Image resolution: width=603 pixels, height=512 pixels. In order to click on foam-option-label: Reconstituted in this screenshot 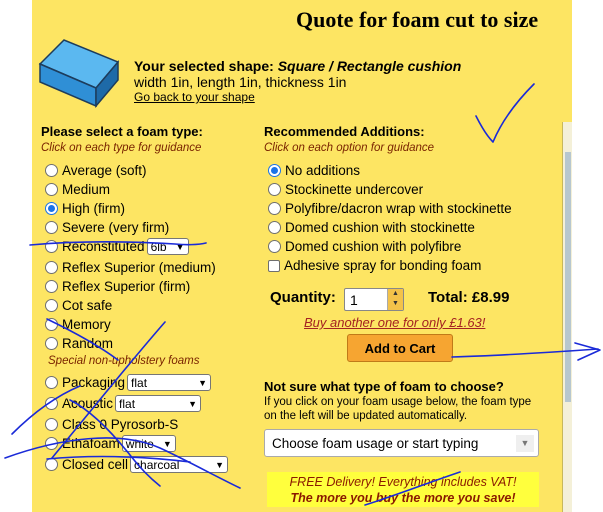, I will do `click(103, 246)`.